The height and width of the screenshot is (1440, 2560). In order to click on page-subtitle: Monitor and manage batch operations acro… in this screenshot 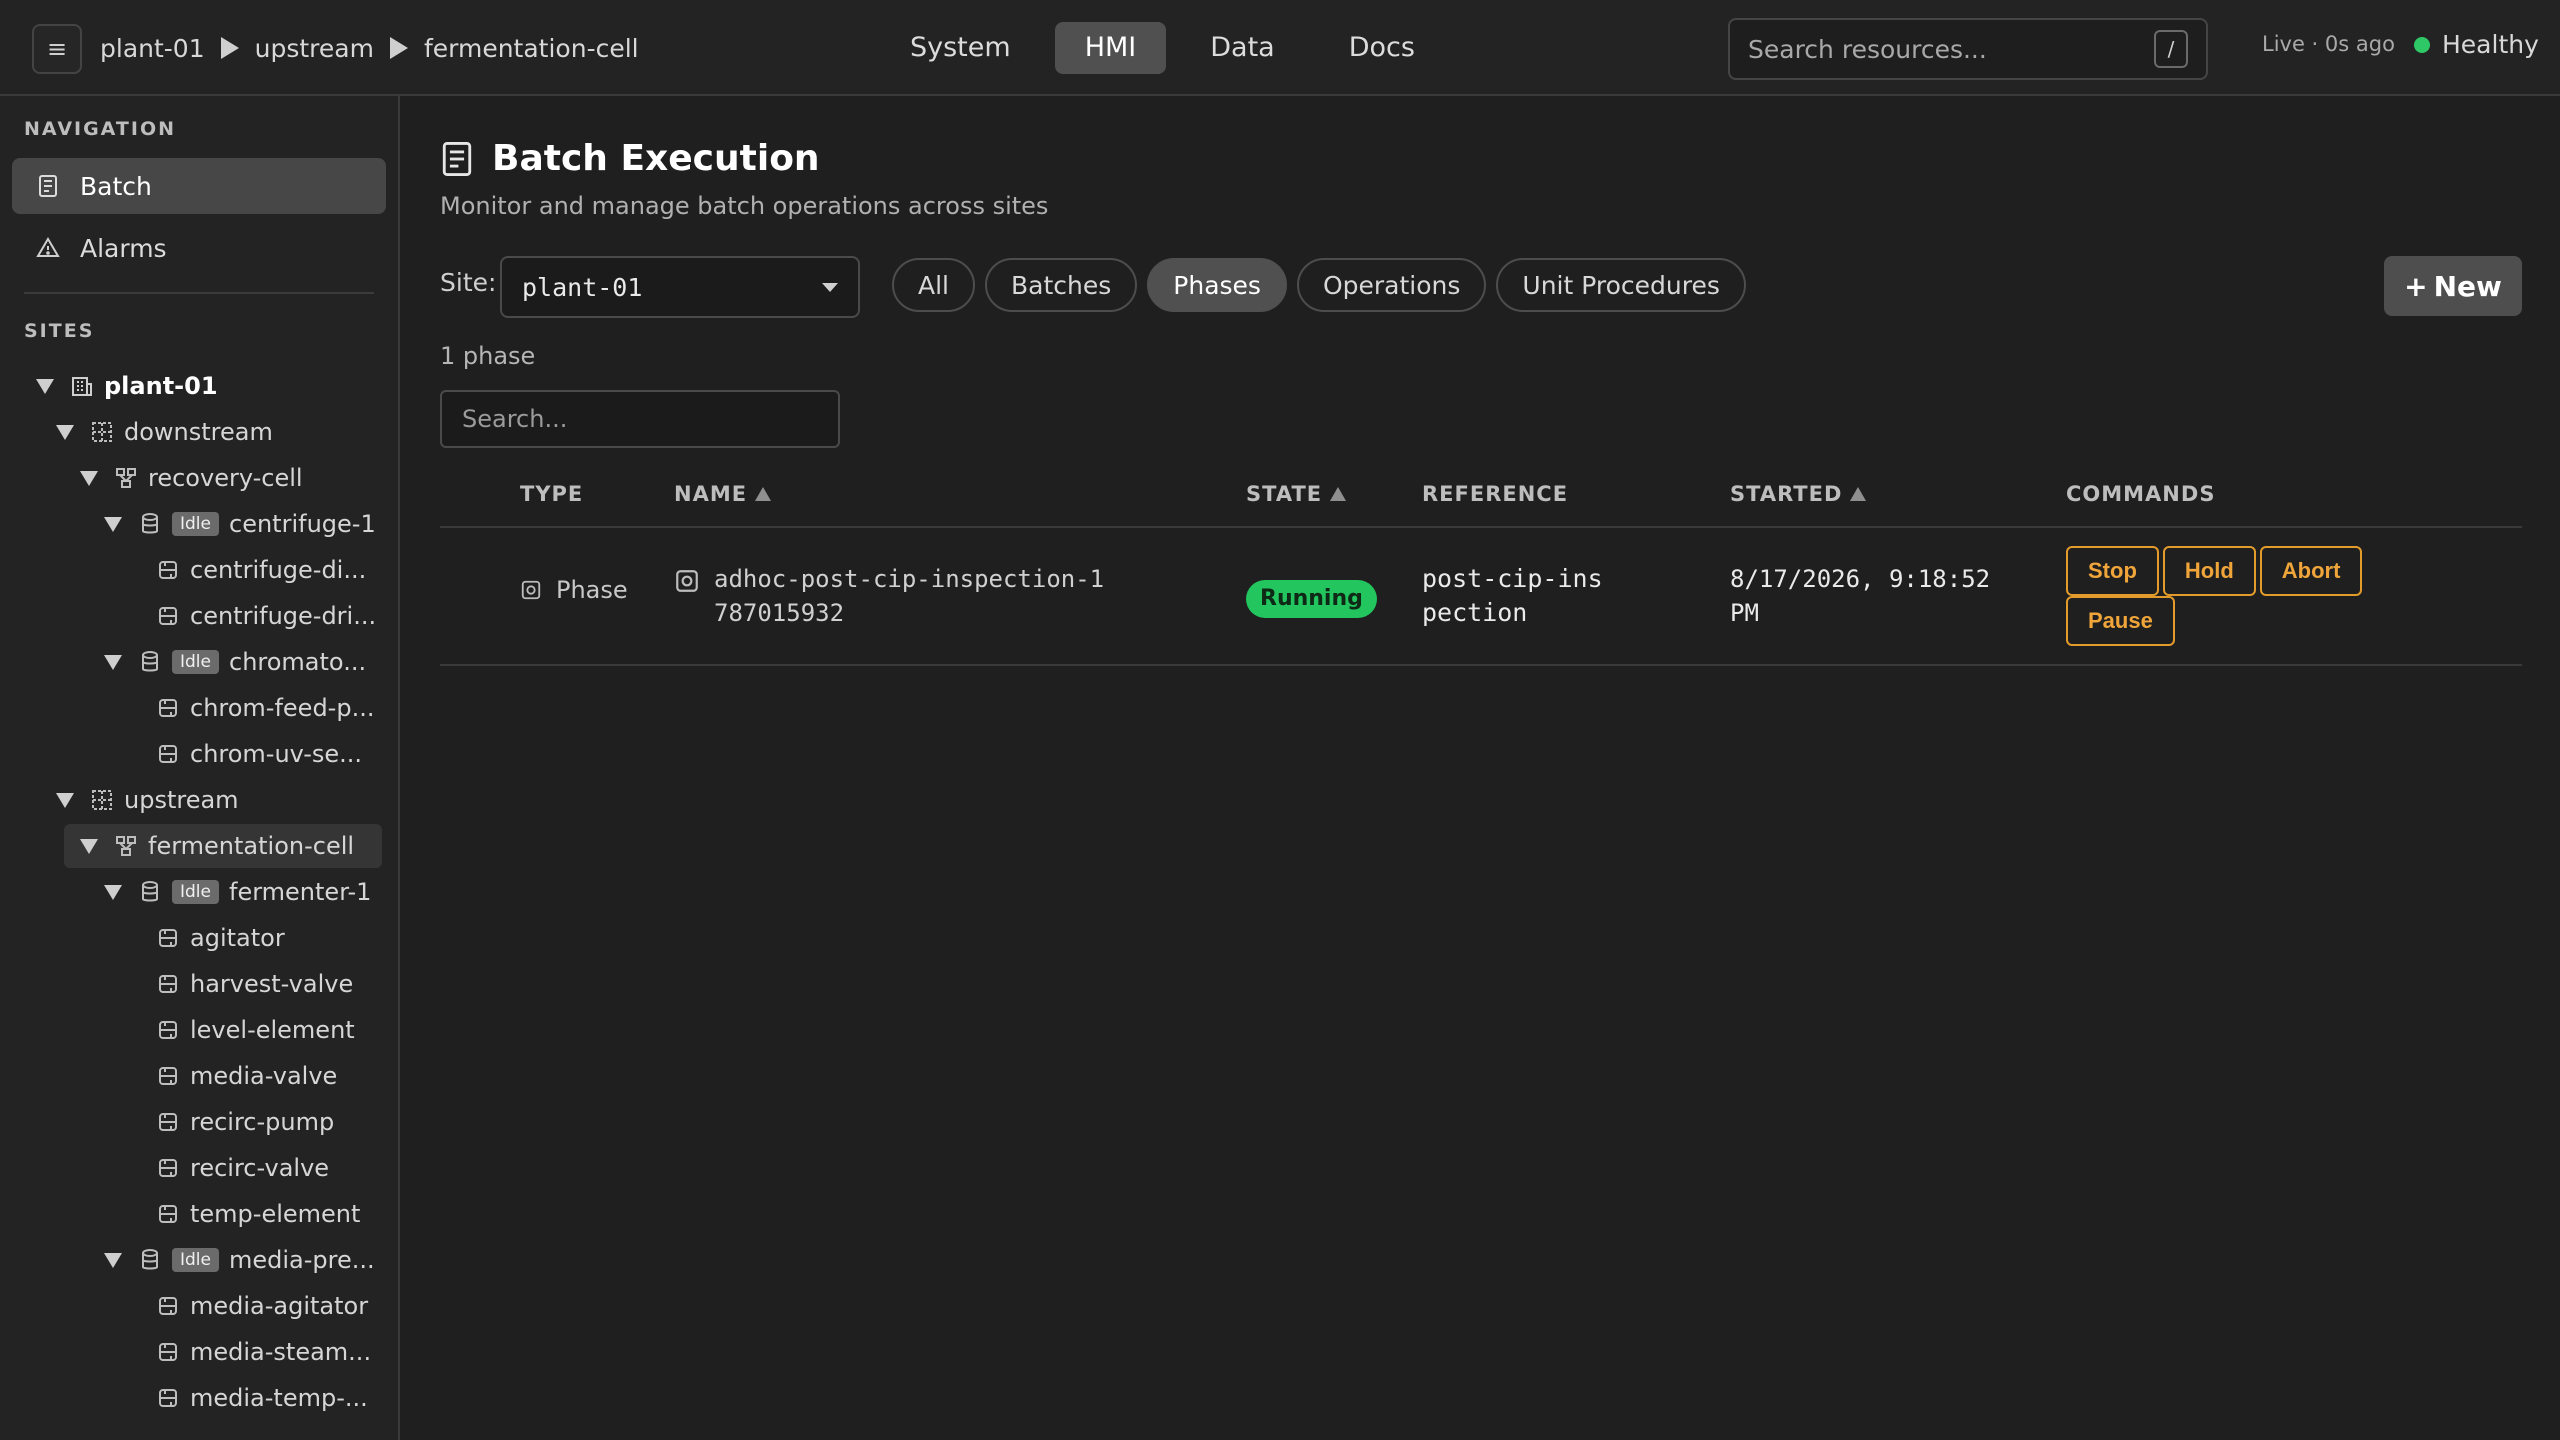, I will do `click(744, 206)`.